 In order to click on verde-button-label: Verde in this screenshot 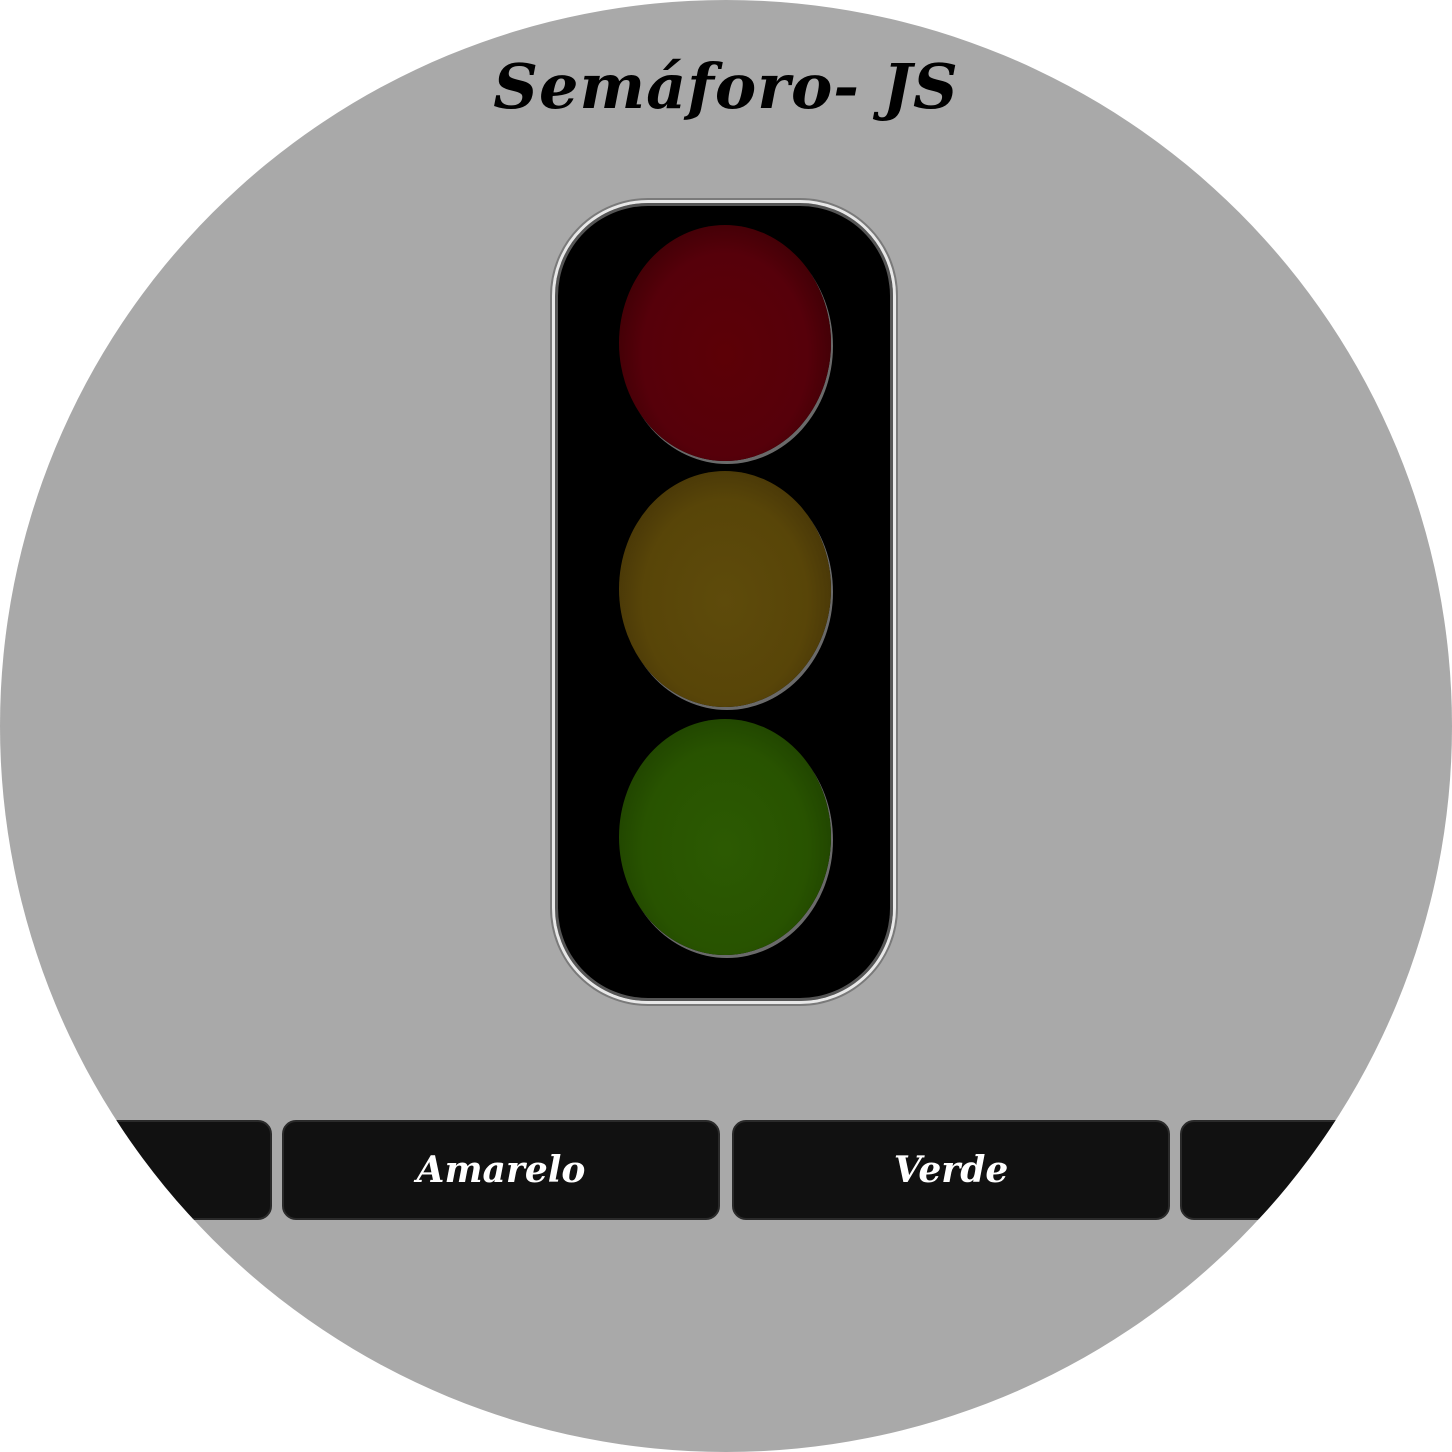, I will do `click(951, 1170)`.